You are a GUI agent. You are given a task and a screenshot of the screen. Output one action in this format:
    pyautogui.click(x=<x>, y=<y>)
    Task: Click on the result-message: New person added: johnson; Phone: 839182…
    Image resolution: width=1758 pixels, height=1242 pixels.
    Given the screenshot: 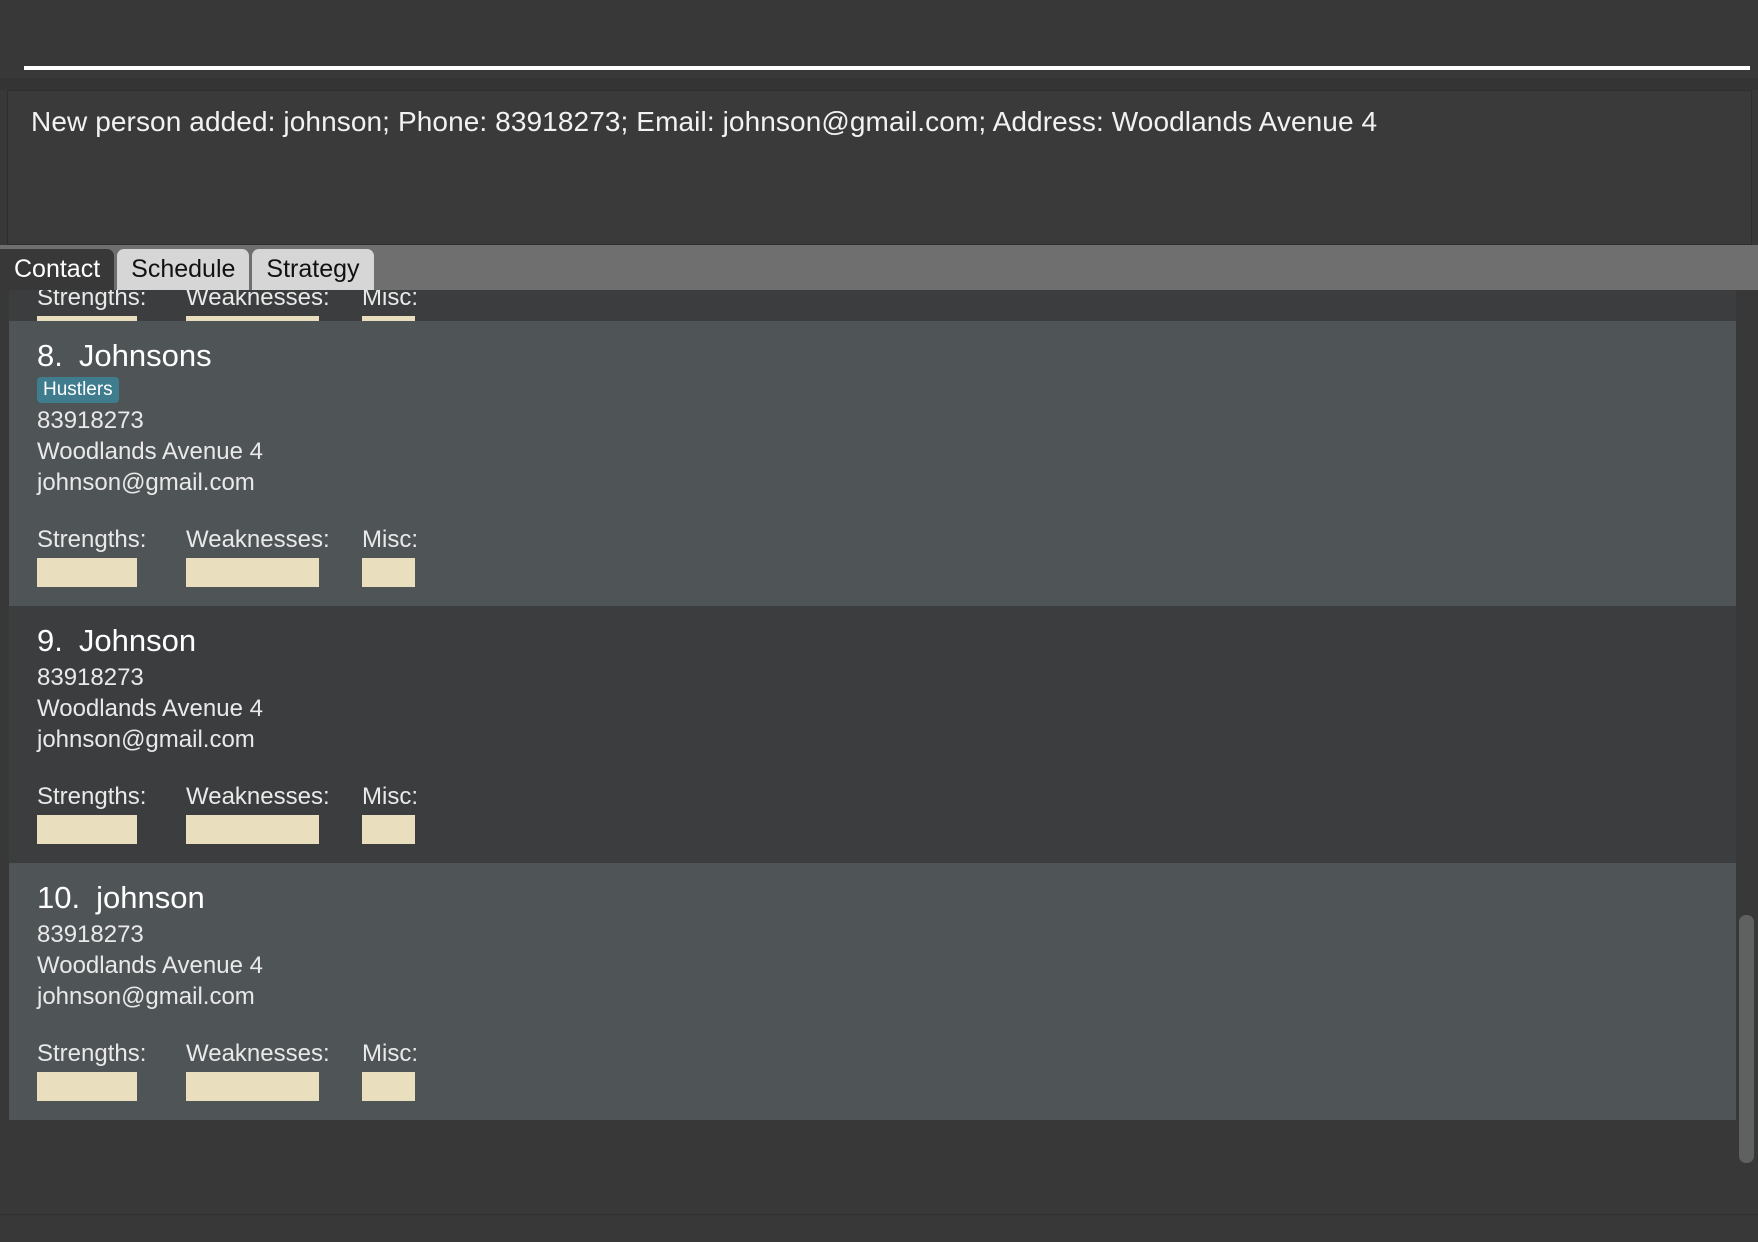 What is the action you would take?
    pyautogui.click(x=704, y=121)
    